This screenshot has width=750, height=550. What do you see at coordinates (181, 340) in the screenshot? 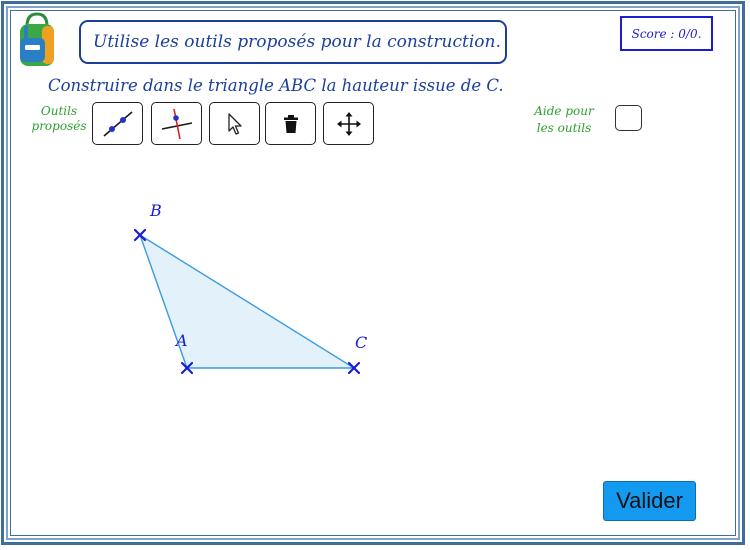
I see `point-a-label: A` at bounding box center [181, 340].